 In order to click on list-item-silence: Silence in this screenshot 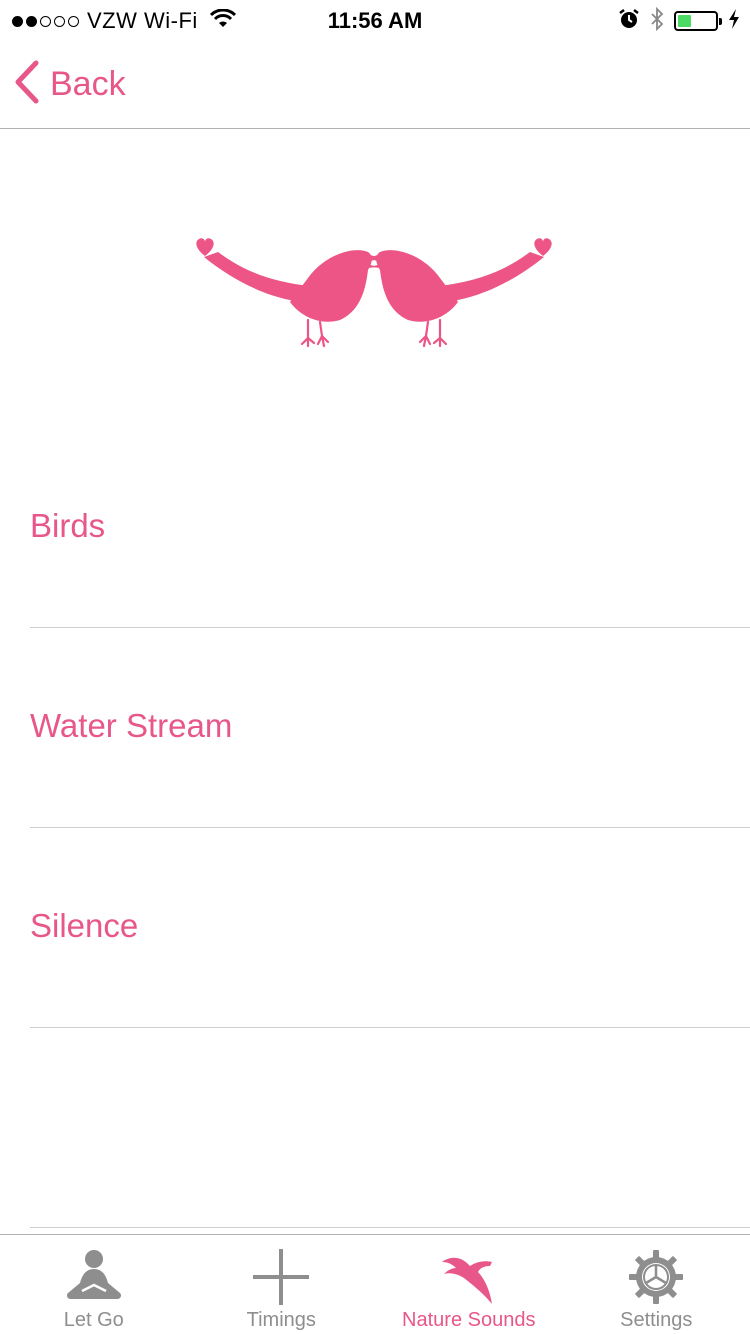, I will do `click(390, 928)`.